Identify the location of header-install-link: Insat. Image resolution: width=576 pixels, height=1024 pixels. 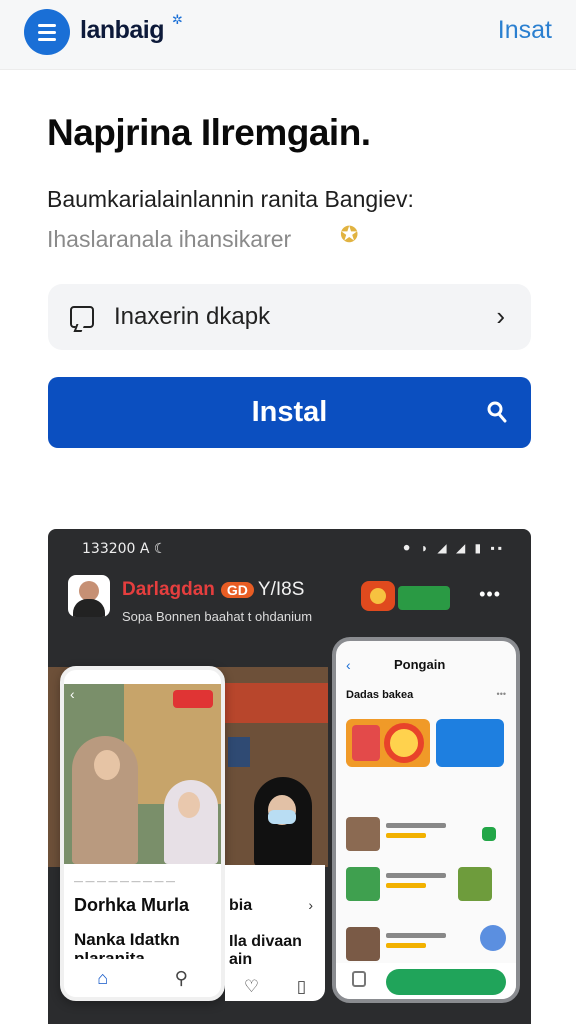
(525, 30).